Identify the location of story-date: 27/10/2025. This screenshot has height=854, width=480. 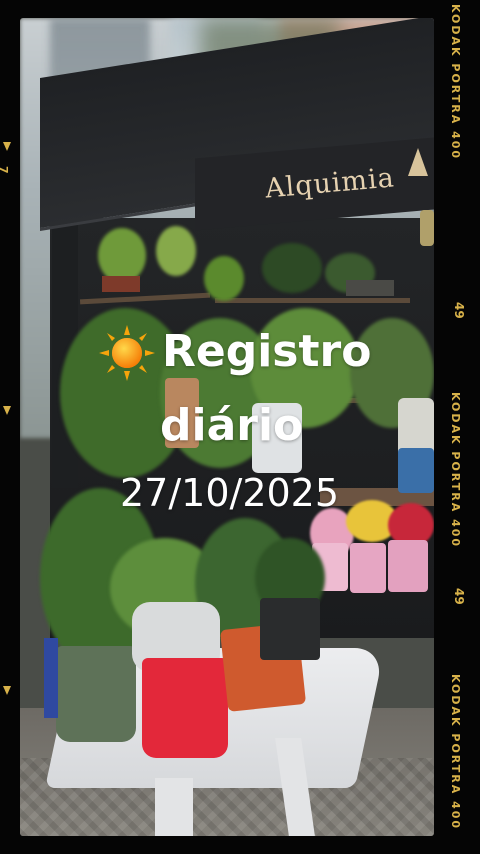
(230, 493).